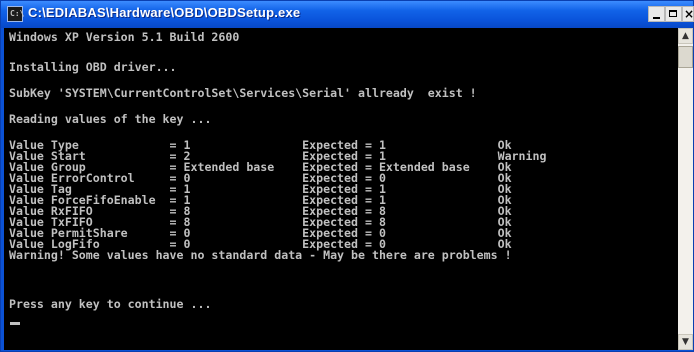  Describe the element at coordinates (685, 57) in the screenshot. I see `scroll-thumb` at that location.